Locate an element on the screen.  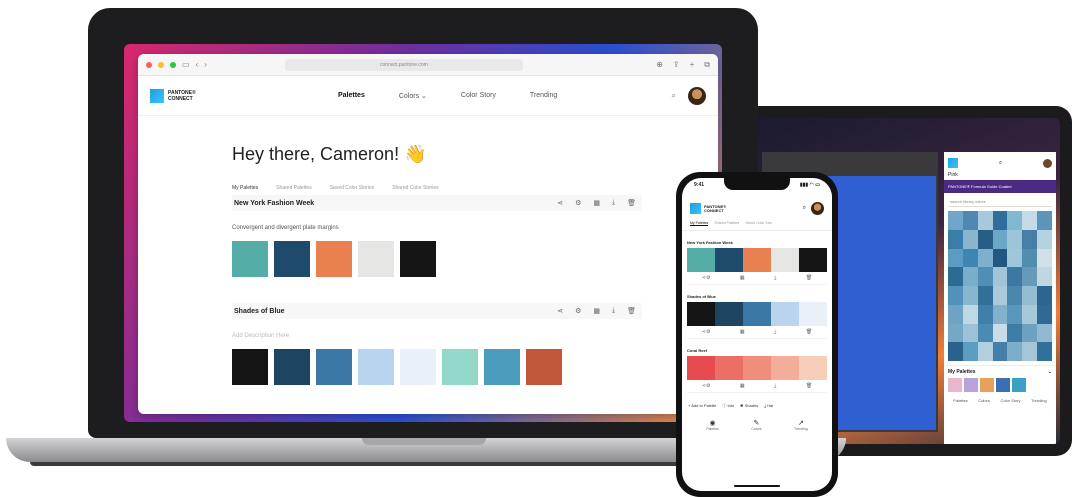
tabs-icon: ⧉ is located at coordinates (707, 65).